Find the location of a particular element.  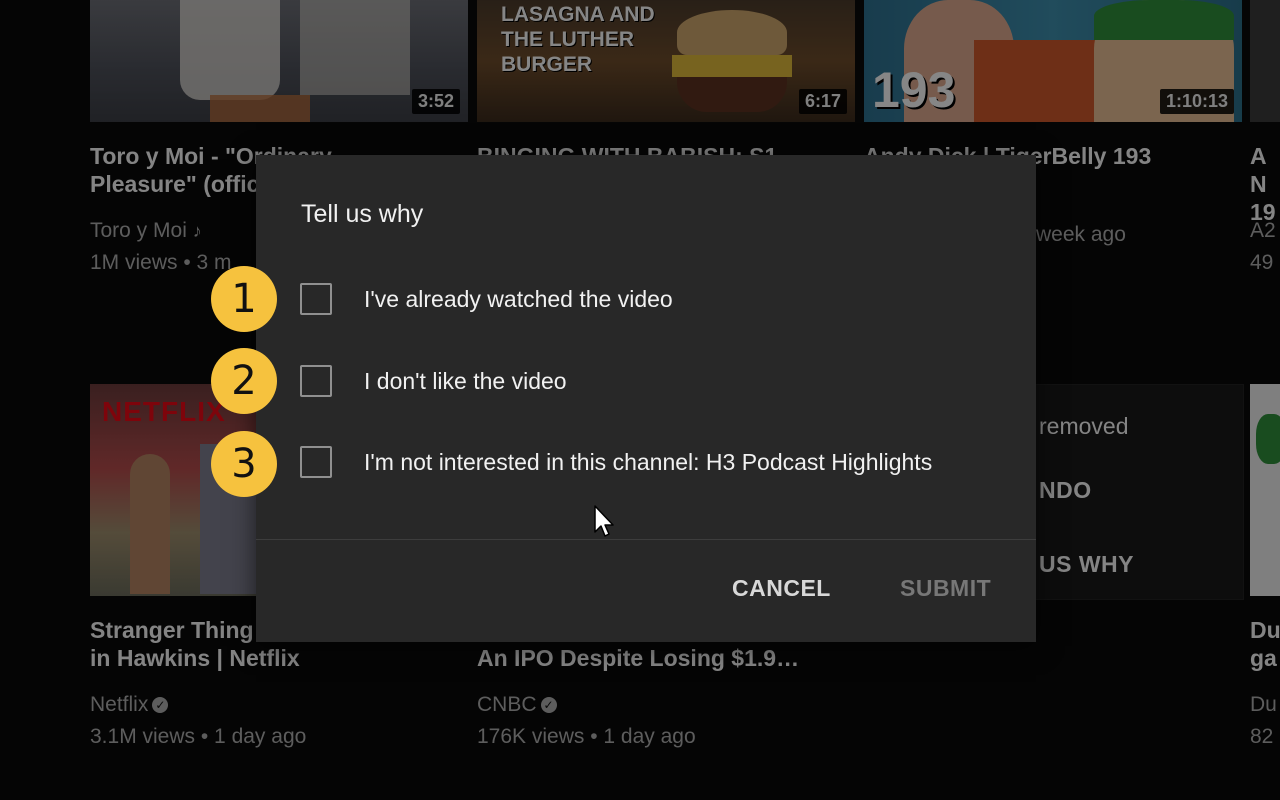

option-label: I don't like the video is located at coordinates (465, 380).